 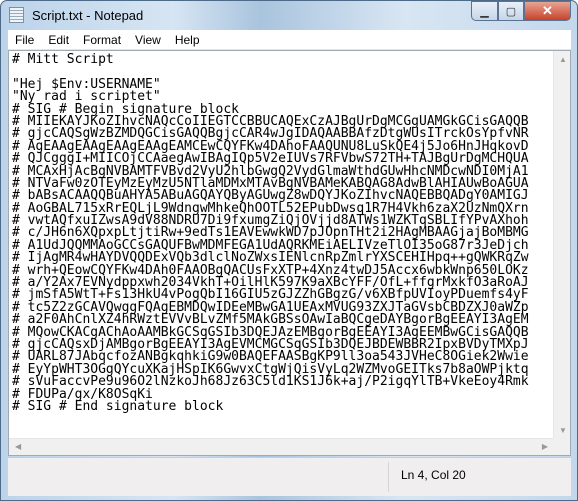 What do you see at coordinates (148, 40) in the screenshot?
I see `menu-view: View` at bounding box center [148, 40].